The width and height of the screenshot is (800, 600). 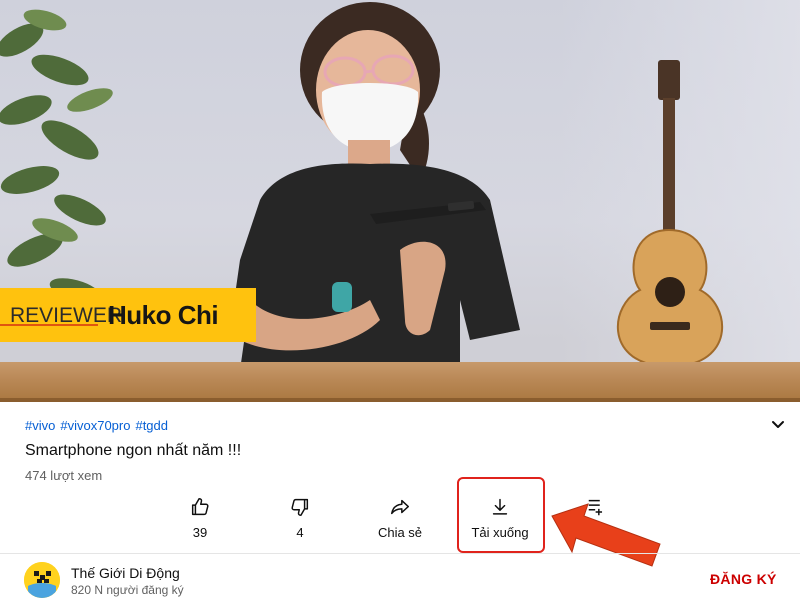 I want to click on channel-name: Thế Giới Di Động, so click(x=125, y=573).